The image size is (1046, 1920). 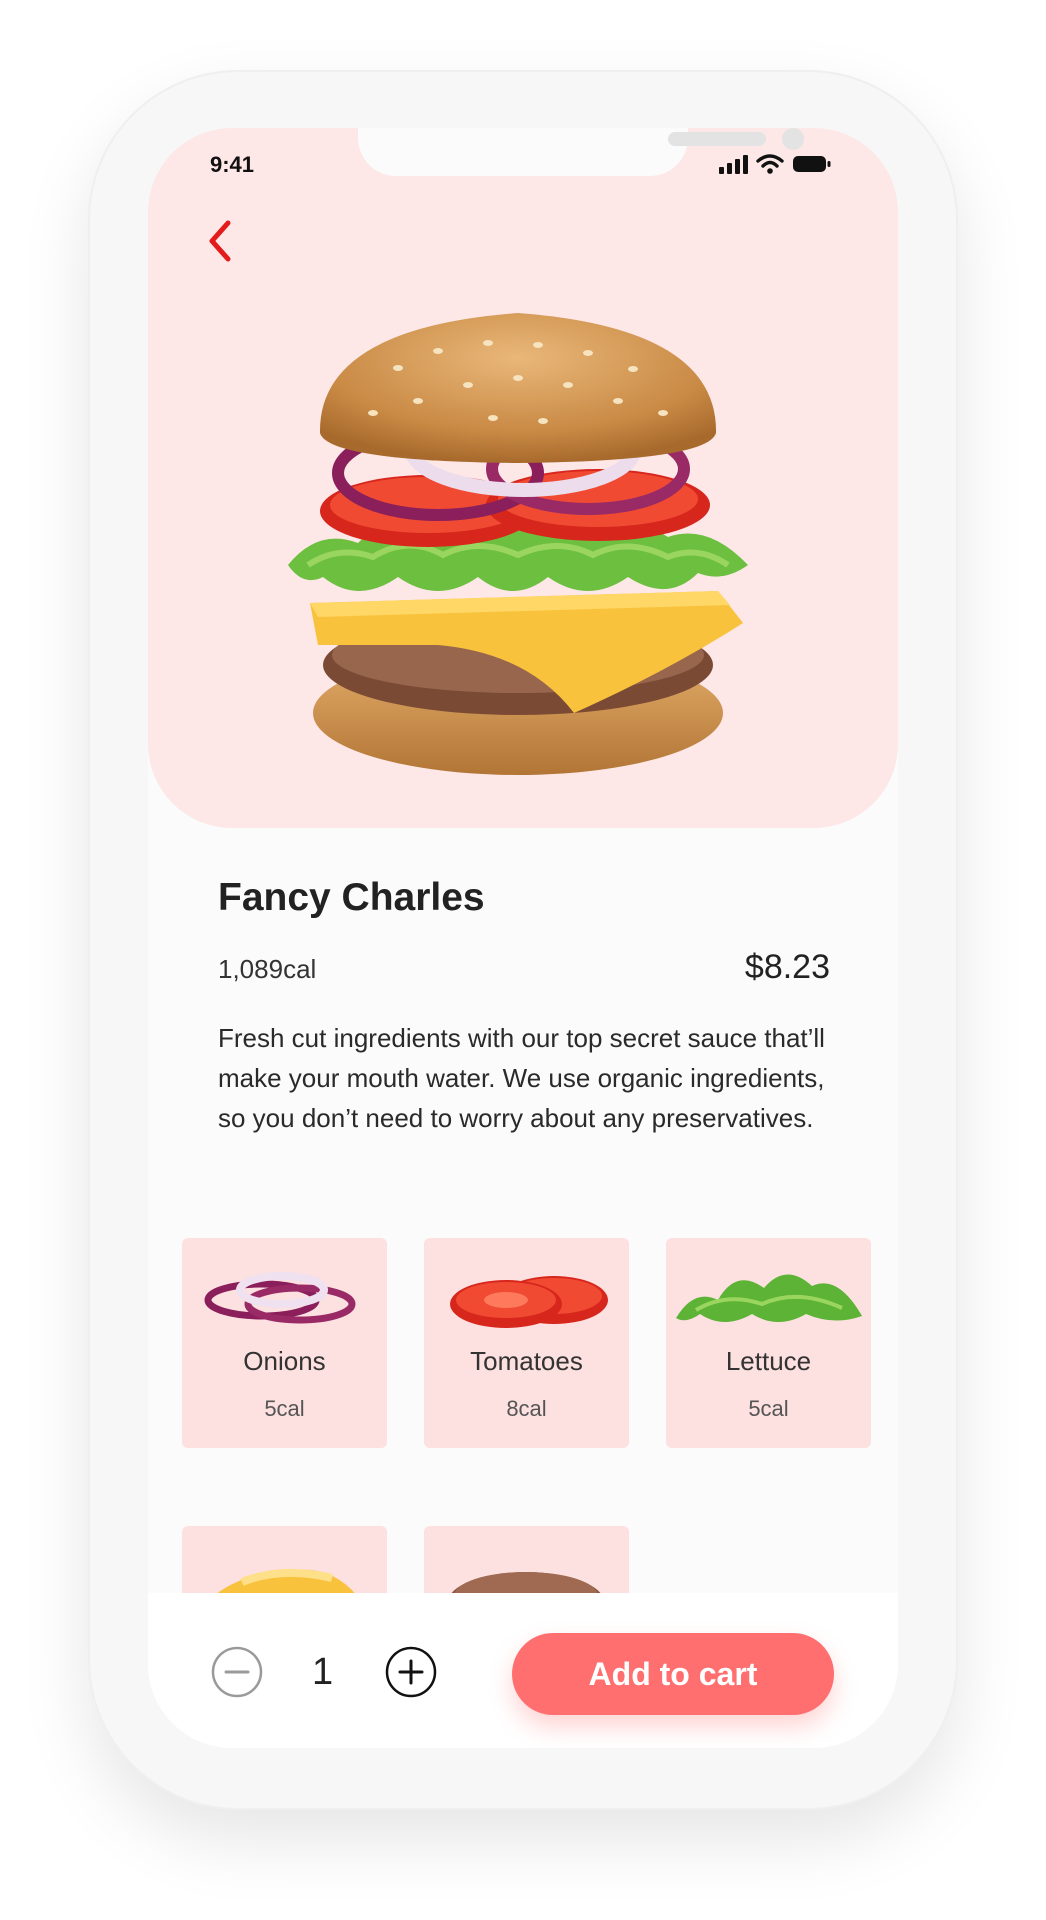 What do you see at coordinates (284, 1343) in the screenshot?
I see `ingredient-card-onions: Onions 5cal` at bounding box center [284, 1343].